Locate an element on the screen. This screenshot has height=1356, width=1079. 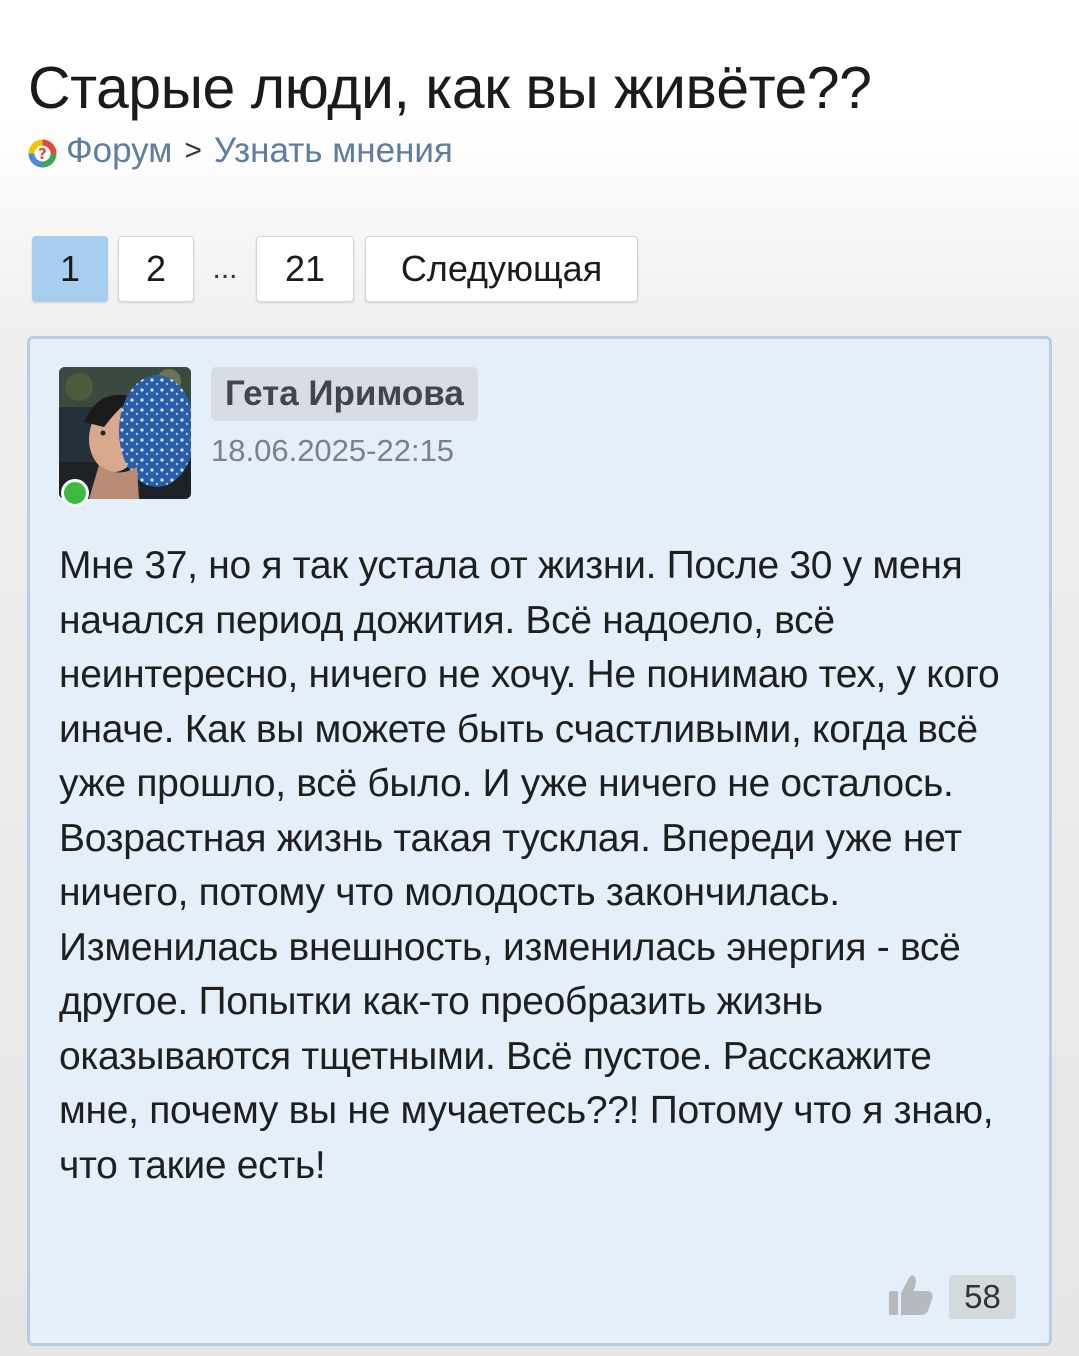
pagination: 1 2 ... 21 Следующая is located at coordinates (335, 269).